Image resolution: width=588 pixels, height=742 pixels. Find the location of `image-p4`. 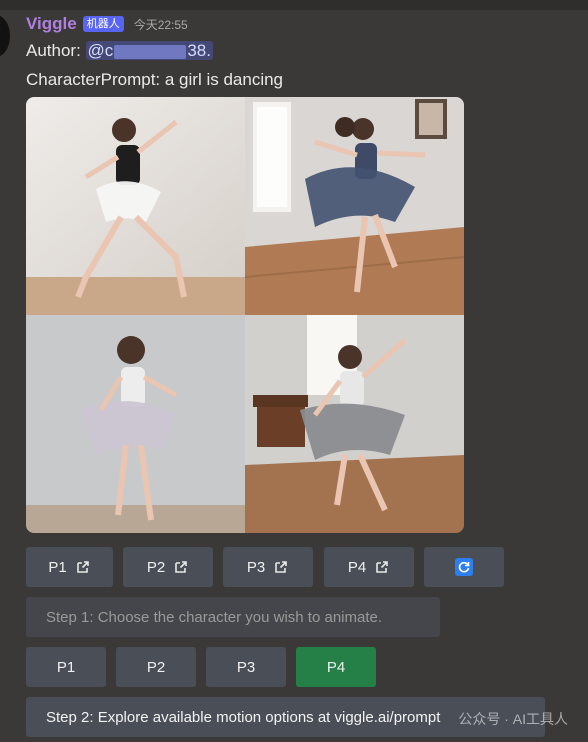

image-p4 is located at coordinates (354, 424).